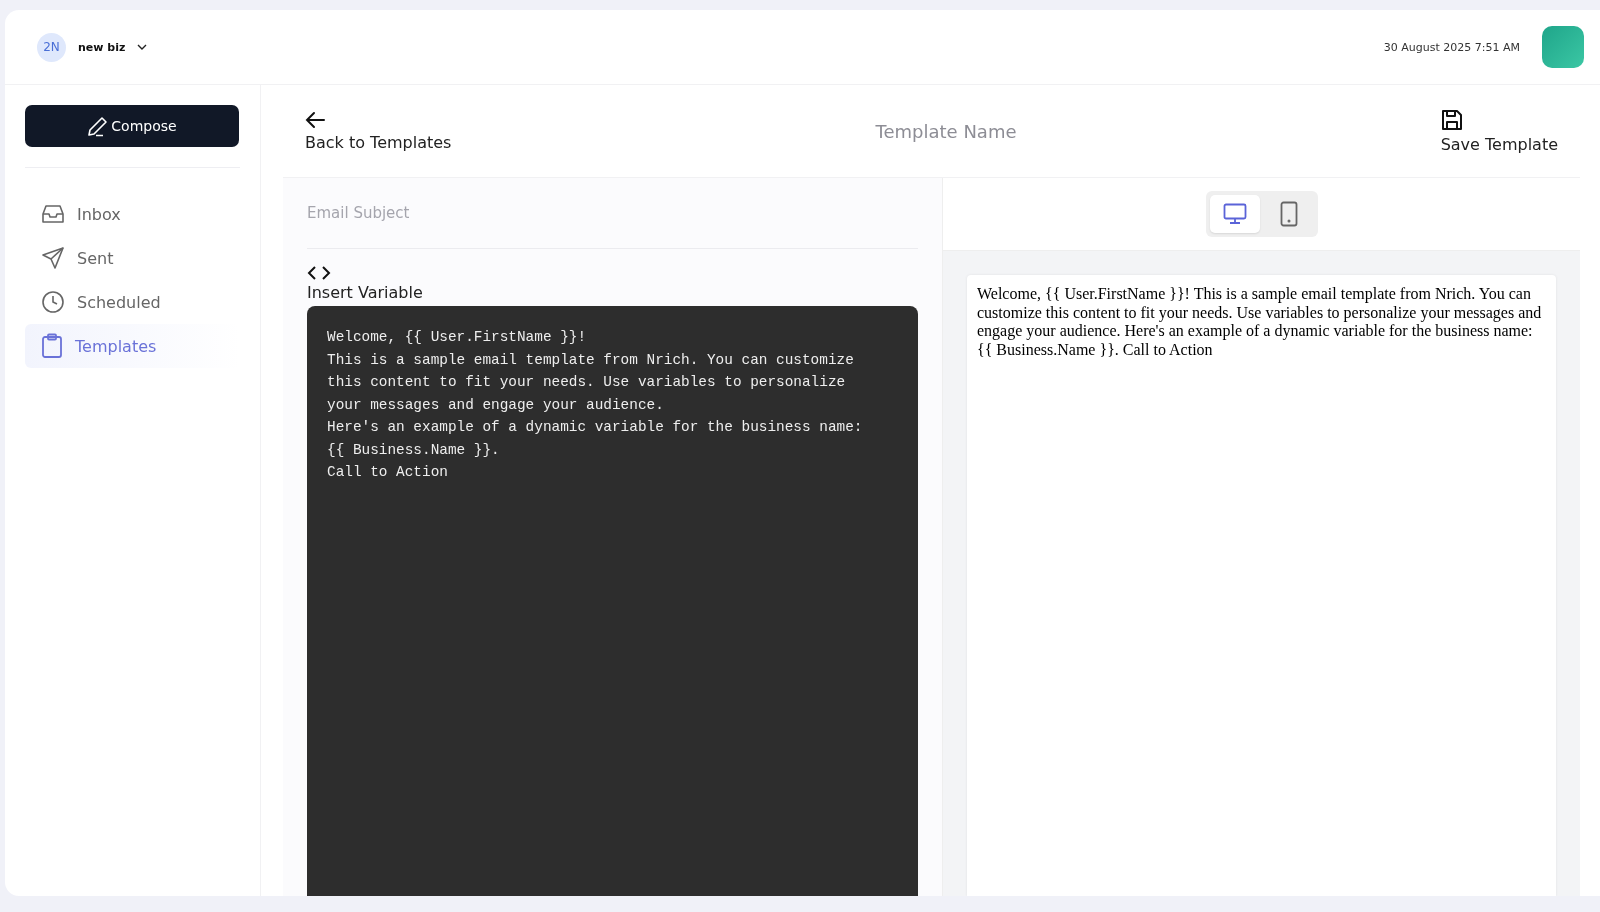  I want to click on email-subject-field: Email Subject, so click(612, 213).